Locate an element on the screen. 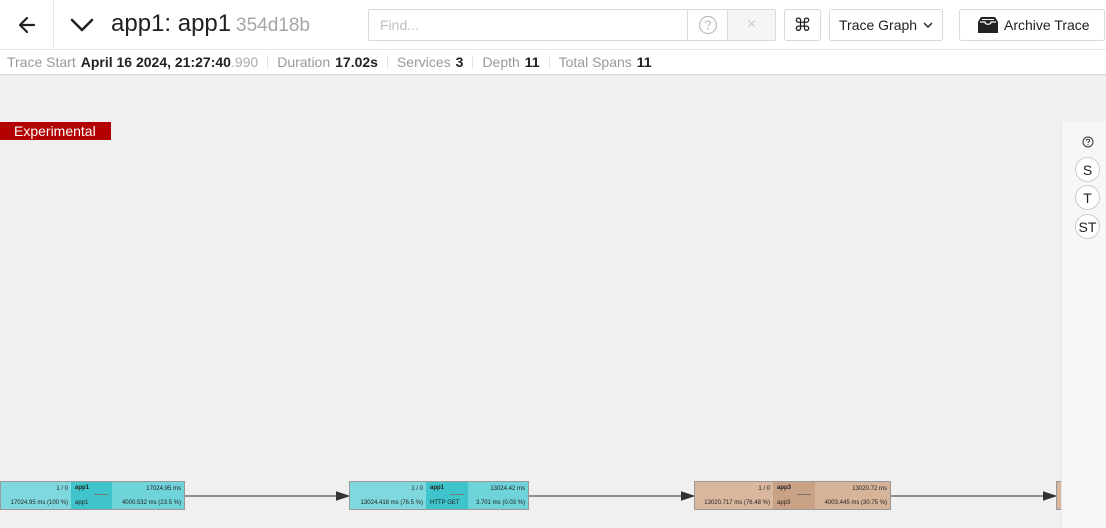 The height and width of the screenshot is (528, 1106). node-service-cell: app3 app3 is located at coordinates (794, 495).